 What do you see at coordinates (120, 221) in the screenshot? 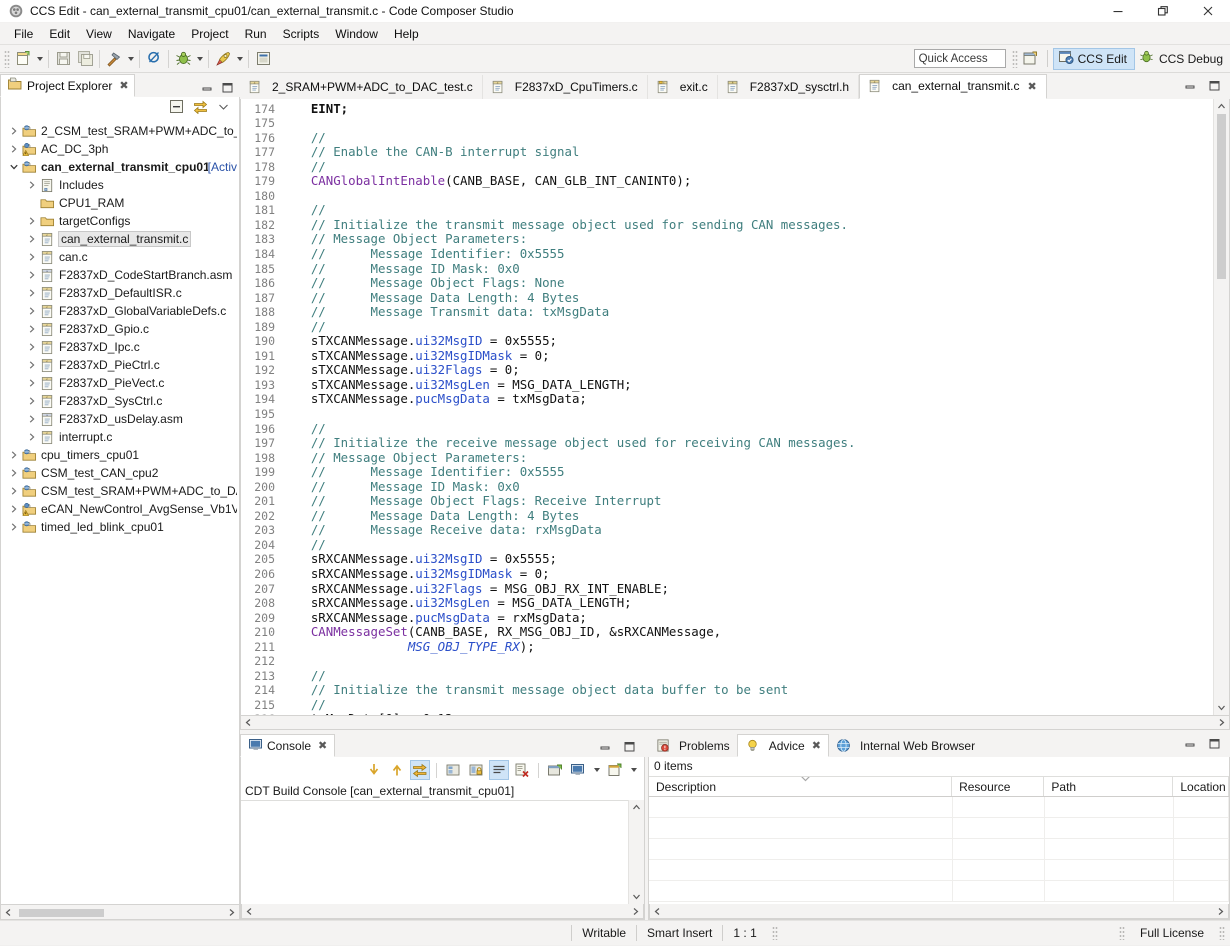
I see `tree-item-targetconfigs: targetConfigs` at bounding box center [120, 221].